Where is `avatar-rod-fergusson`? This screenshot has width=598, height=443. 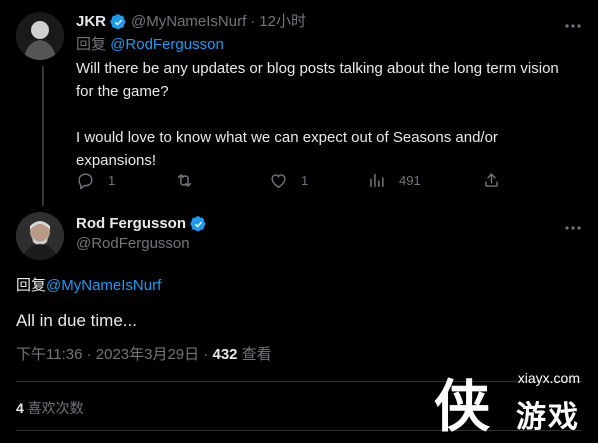 avatar-rod-fergusson is located at coordinates (40, 236).